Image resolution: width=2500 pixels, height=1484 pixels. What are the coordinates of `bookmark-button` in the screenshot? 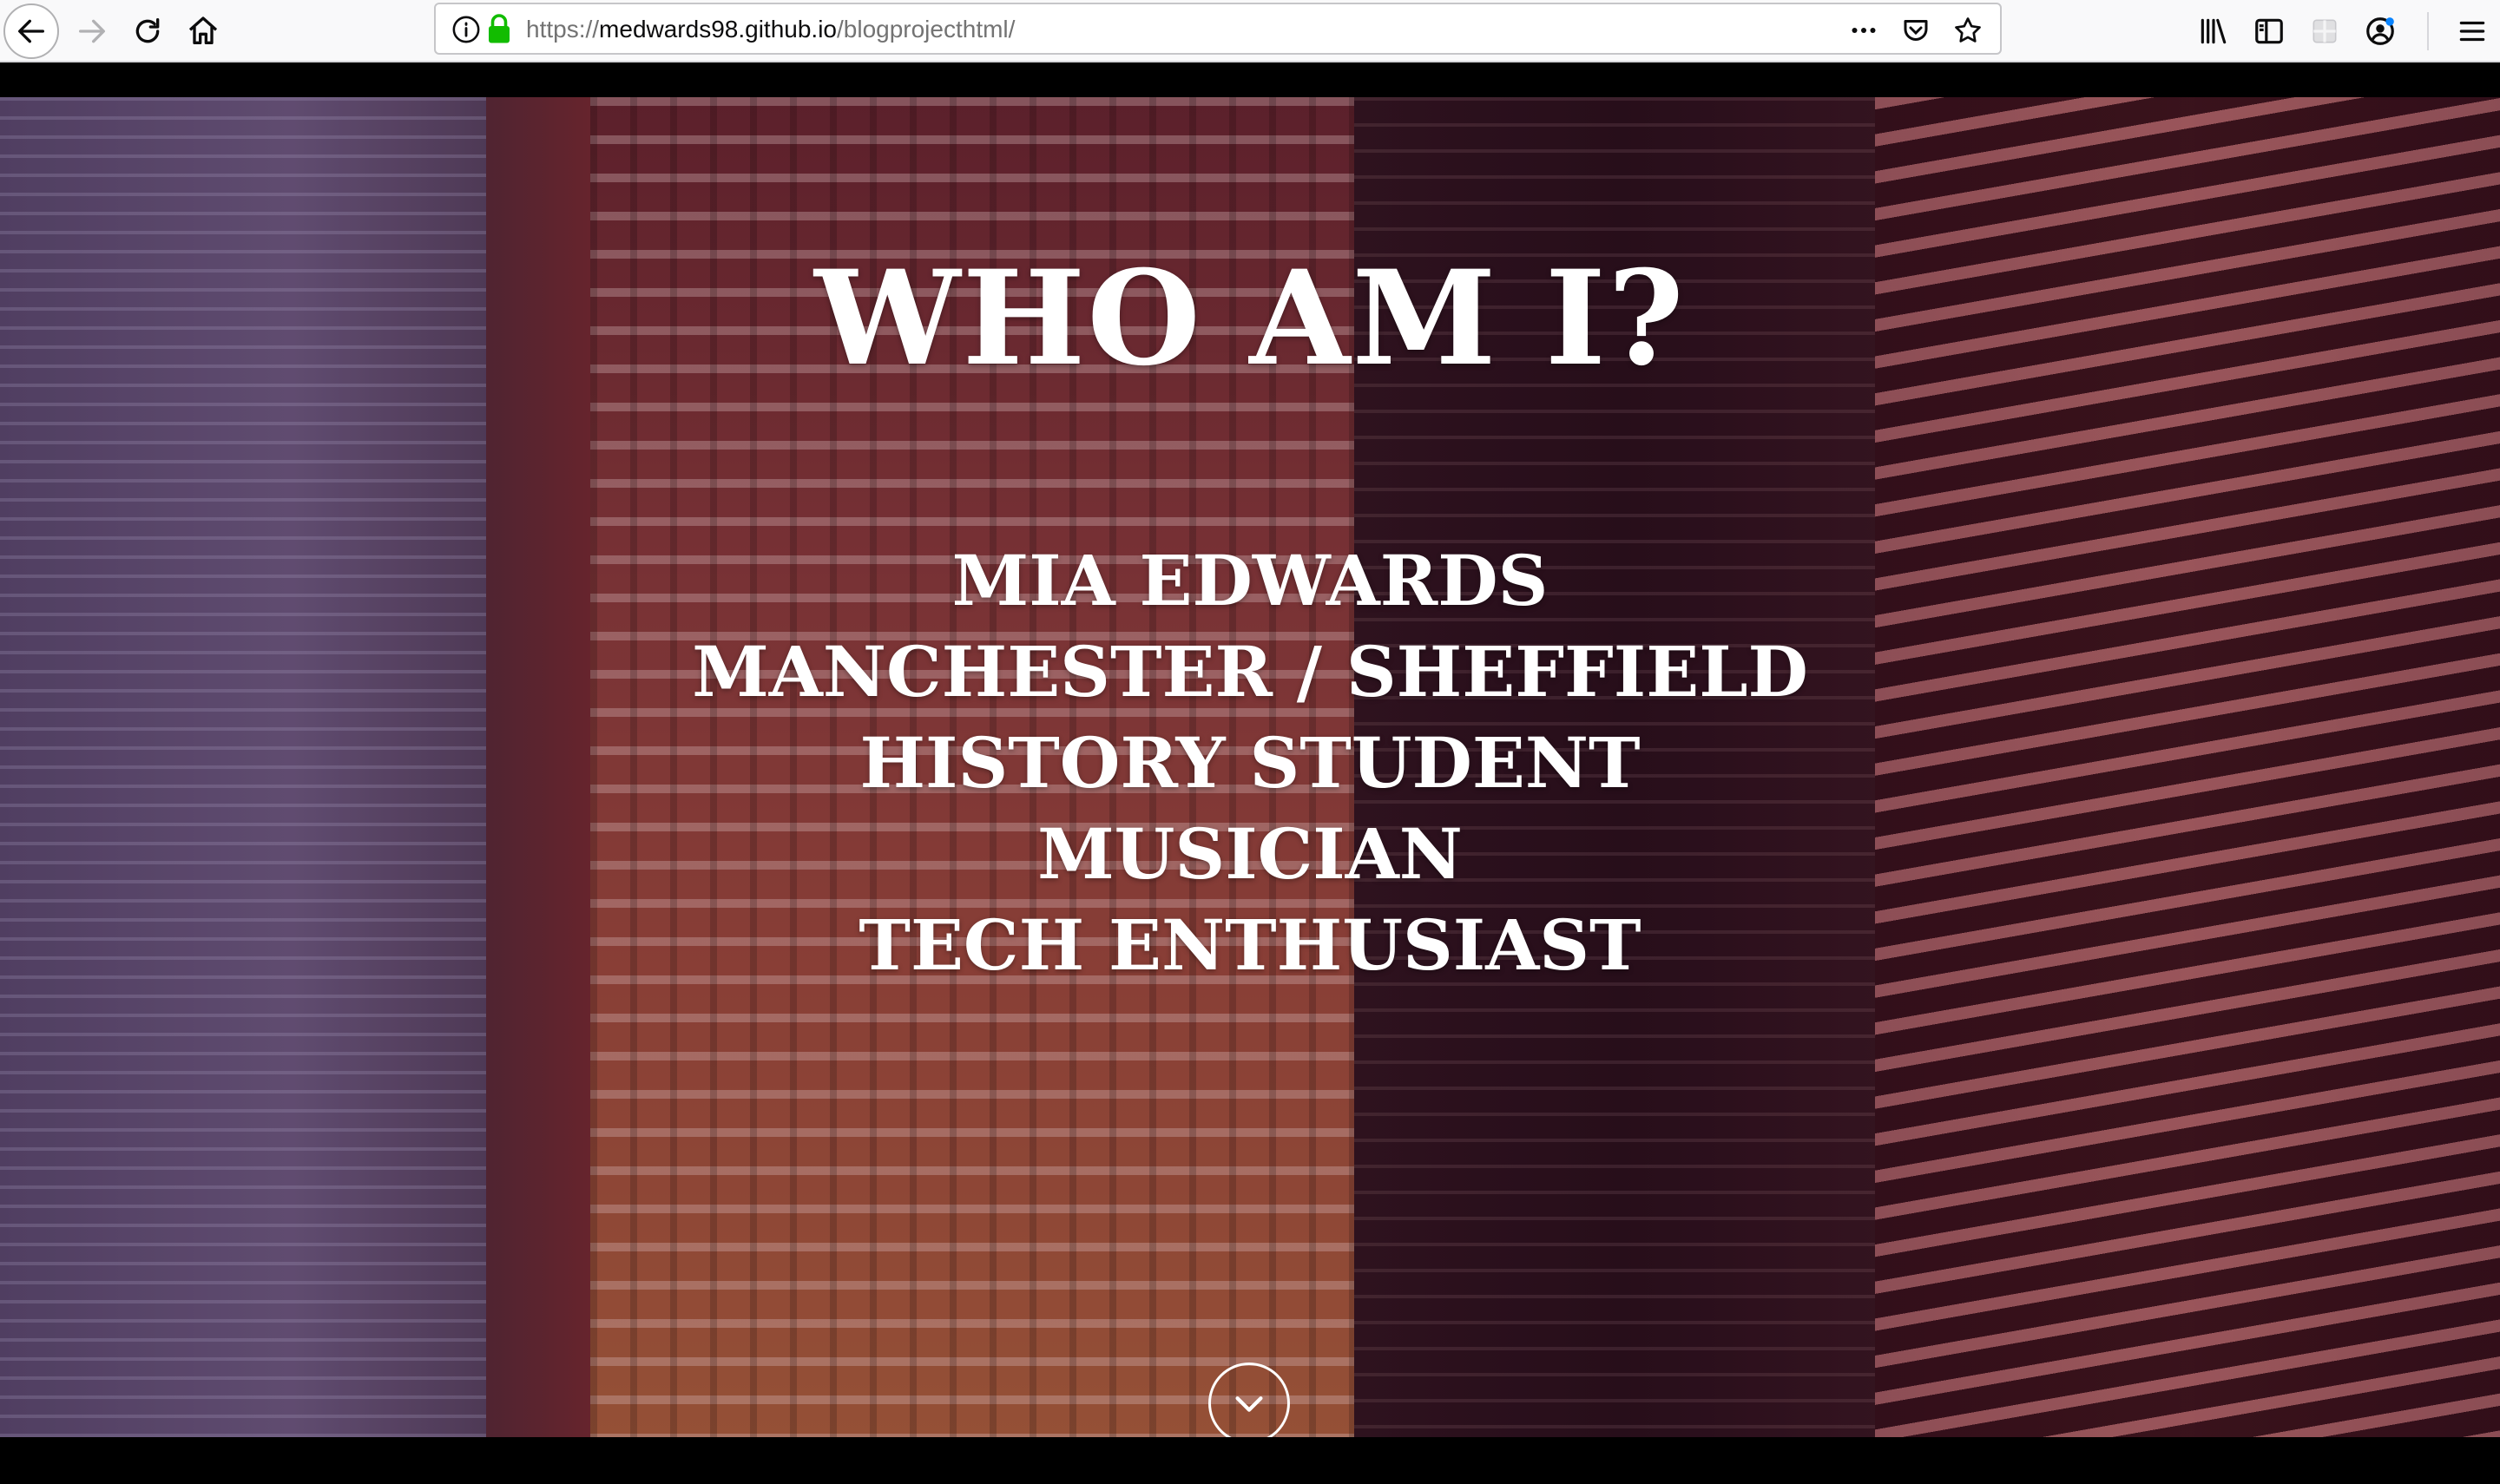 It's located at (1968, 30).